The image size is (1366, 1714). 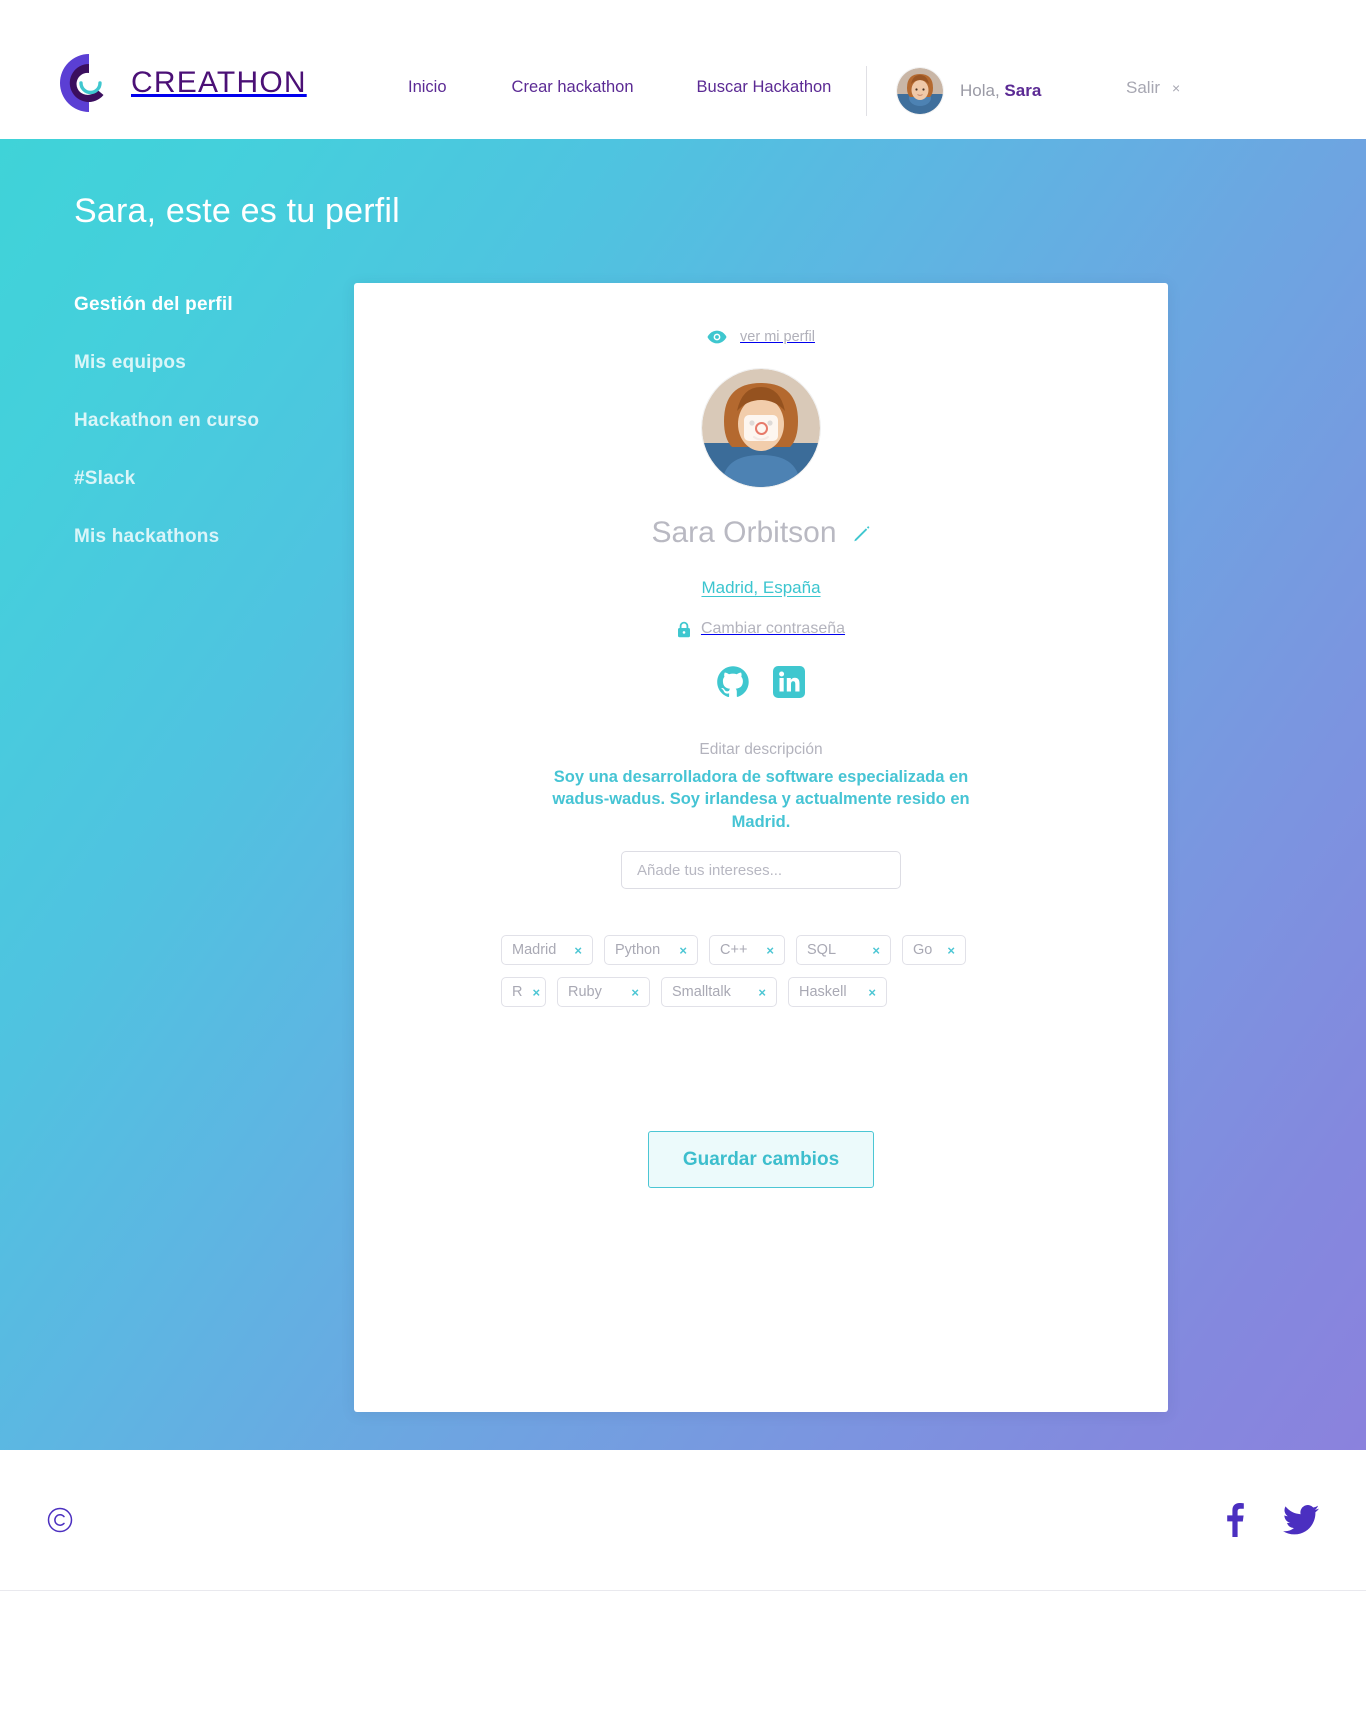 What do you see at coordinates (534, 950) in the screenshot?
I see `tag-label: Madrid` at bounding box center [534, 950].